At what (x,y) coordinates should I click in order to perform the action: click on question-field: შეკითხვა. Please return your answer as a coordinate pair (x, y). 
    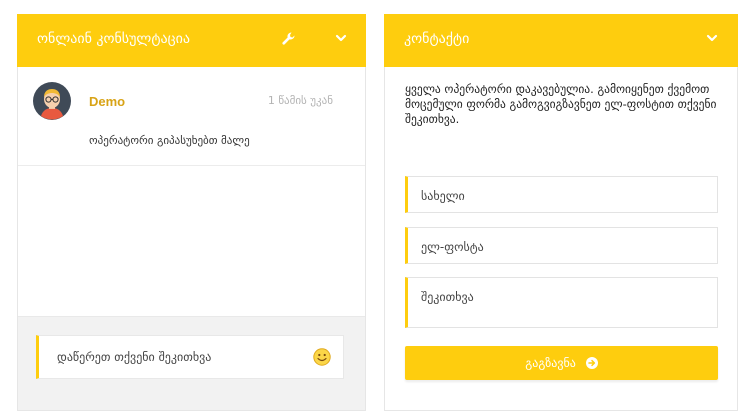
    Looking at the image, I should click on (561, 302).